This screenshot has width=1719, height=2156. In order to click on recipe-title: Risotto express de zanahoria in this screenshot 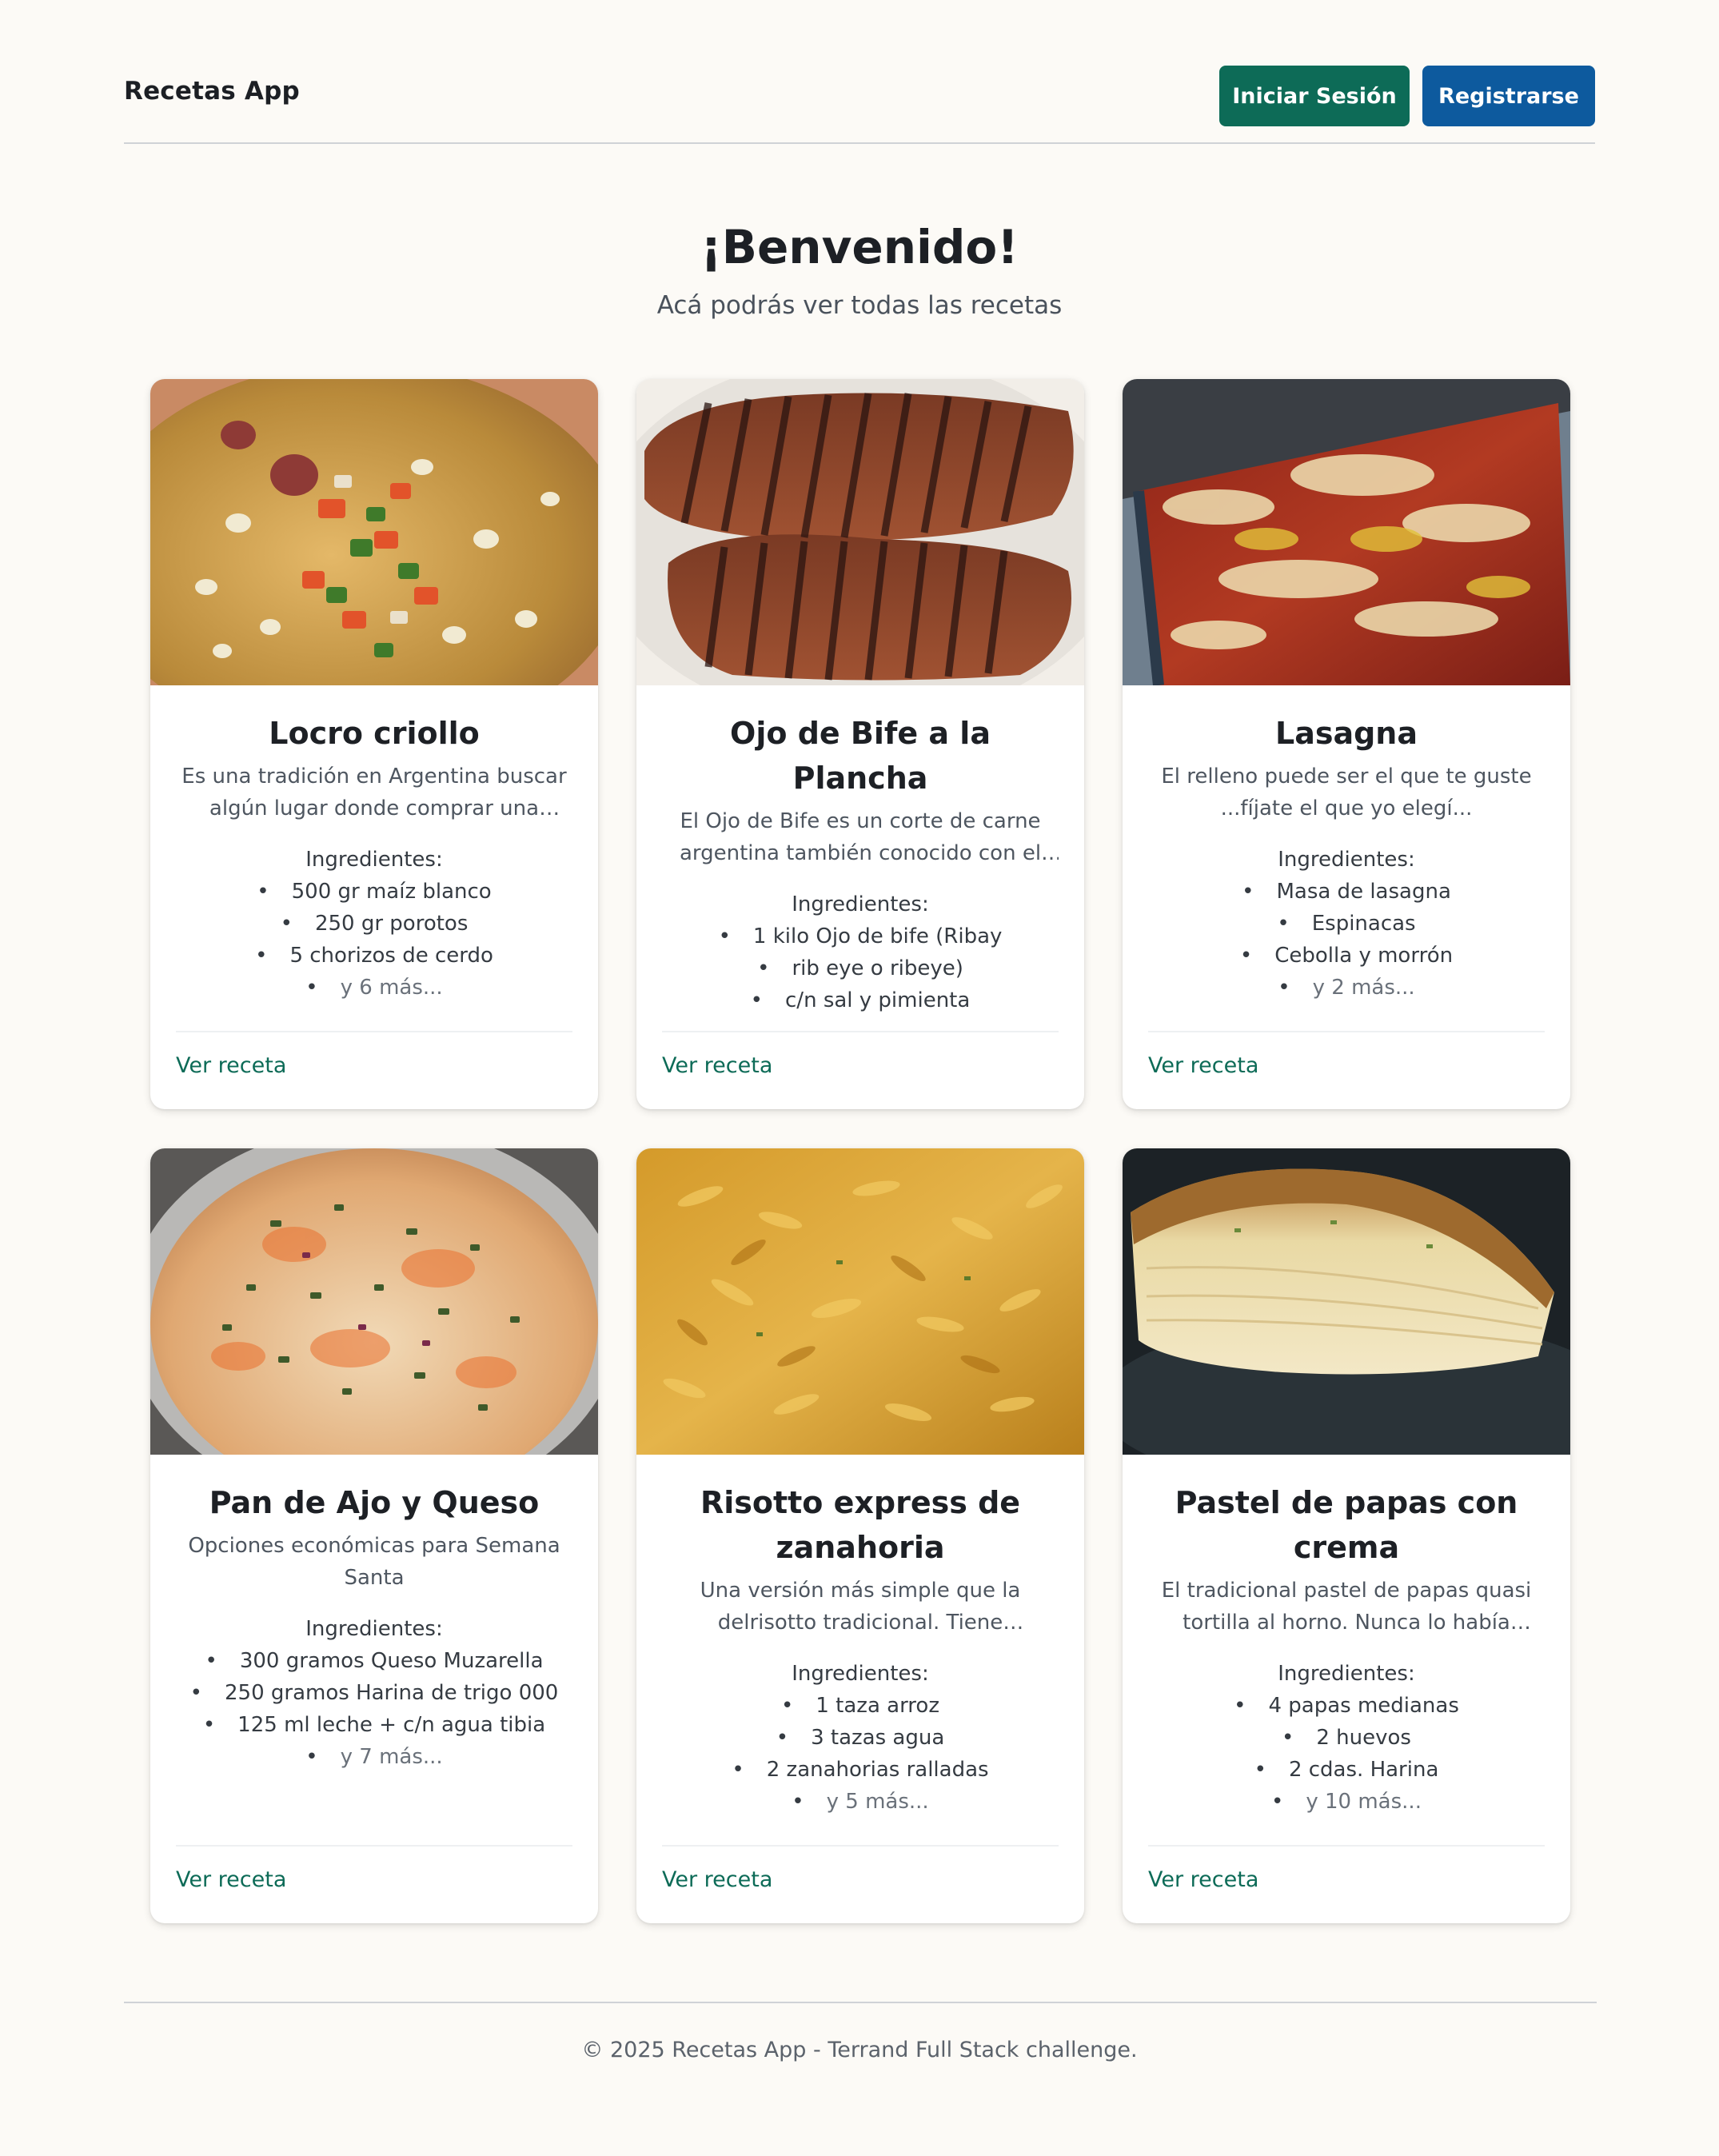, I will do `click(860, 1525)`.